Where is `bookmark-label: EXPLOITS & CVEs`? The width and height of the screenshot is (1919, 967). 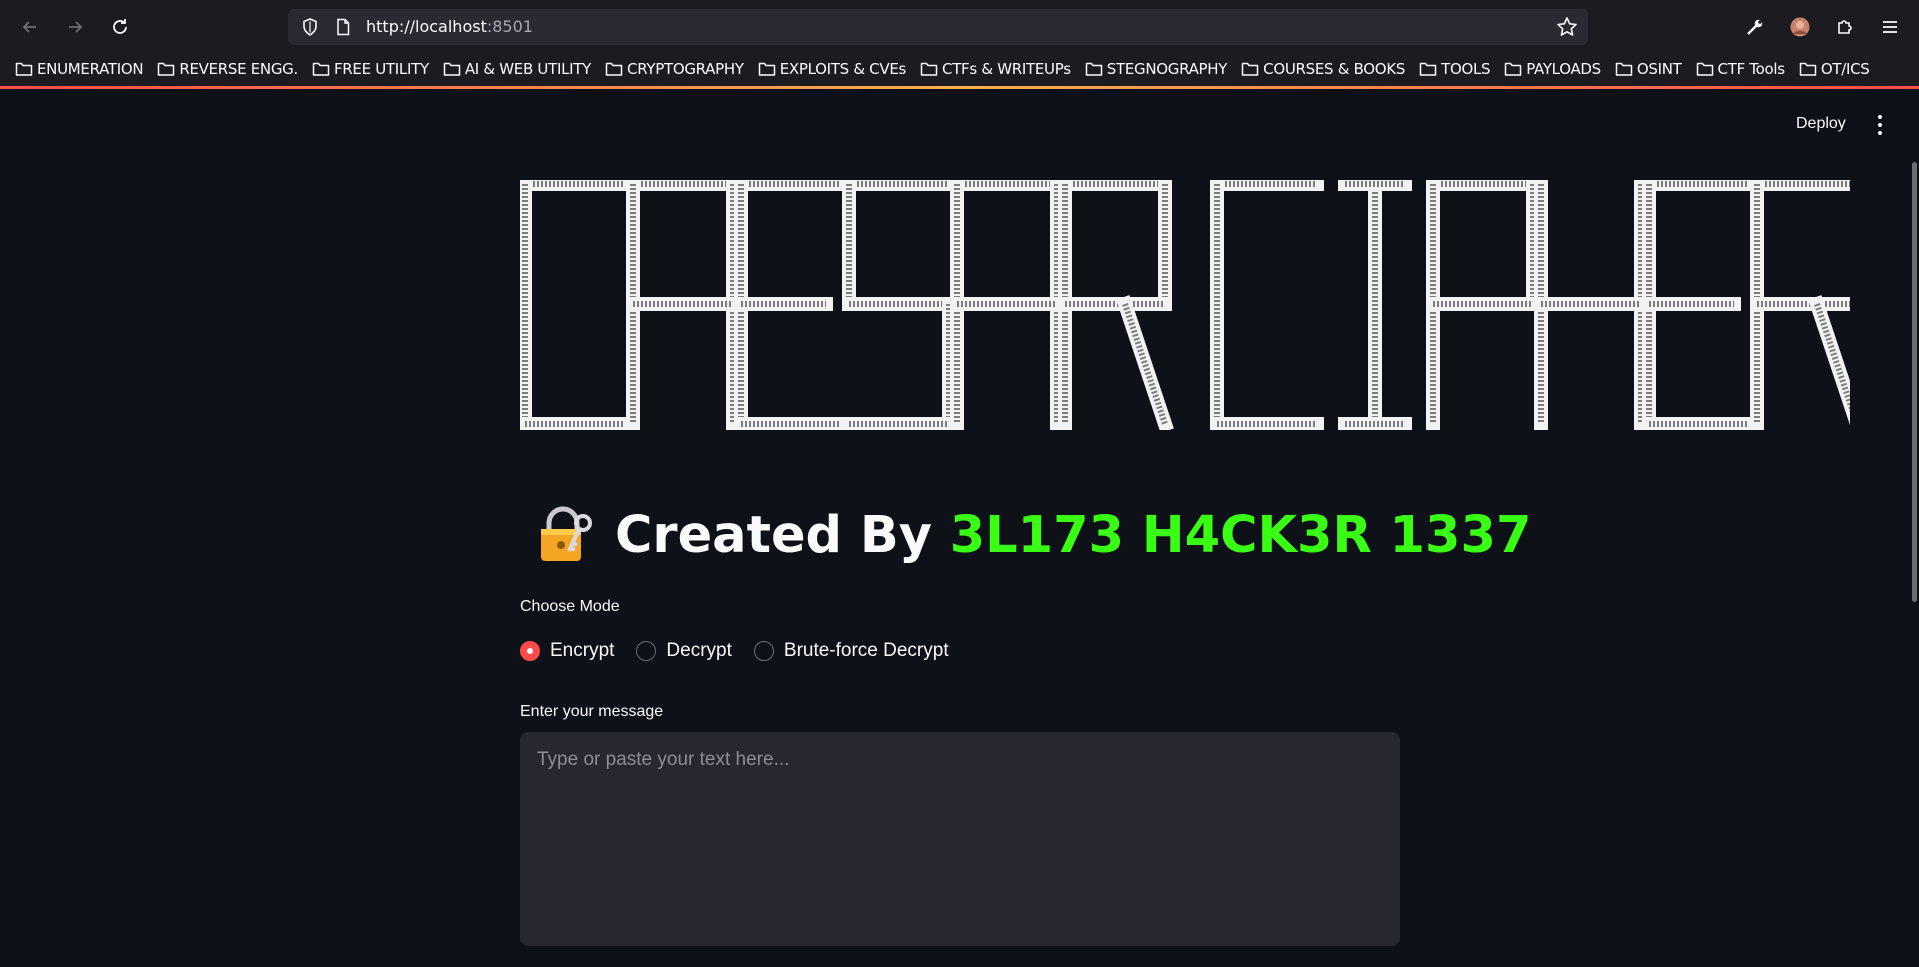 bookmark-label: EXPLOITS & CVEs is located at coordinates (843, 69).